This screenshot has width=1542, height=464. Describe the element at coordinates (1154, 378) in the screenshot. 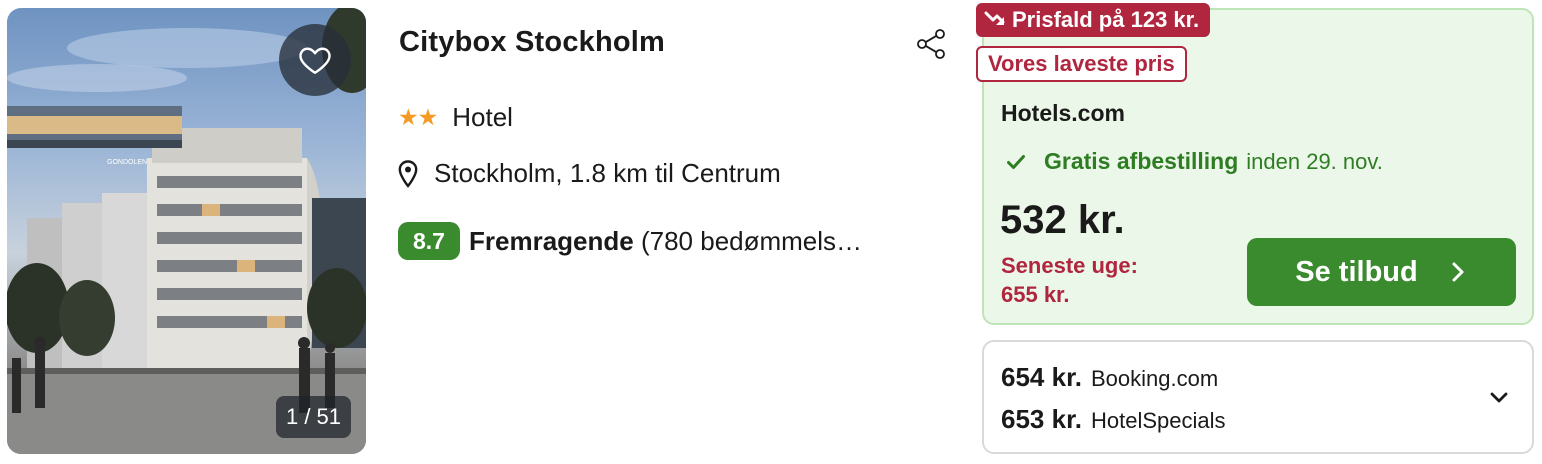

I see `deal-provider: Booking.com` at that location.